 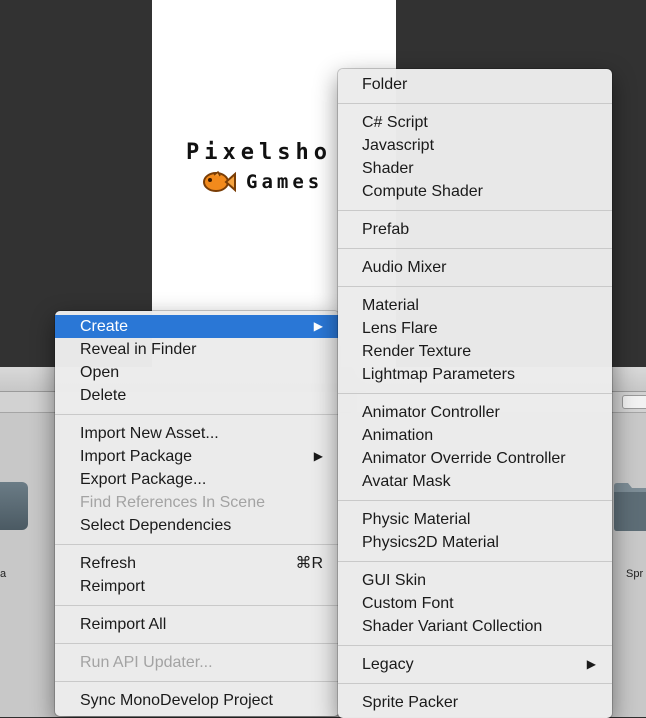 What do you see at coordinates (103, 395) in the screenshot?
I see `menu-item-label: Delete` at bounding box center [103, 395].